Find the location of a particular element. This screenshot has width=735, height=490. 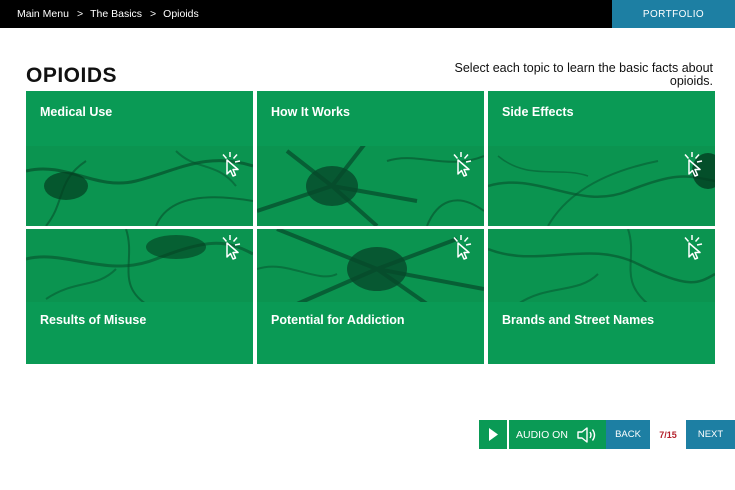

breadcrumb: Main Menu > The Basics > Opioids is located at coordinates (108, 14).